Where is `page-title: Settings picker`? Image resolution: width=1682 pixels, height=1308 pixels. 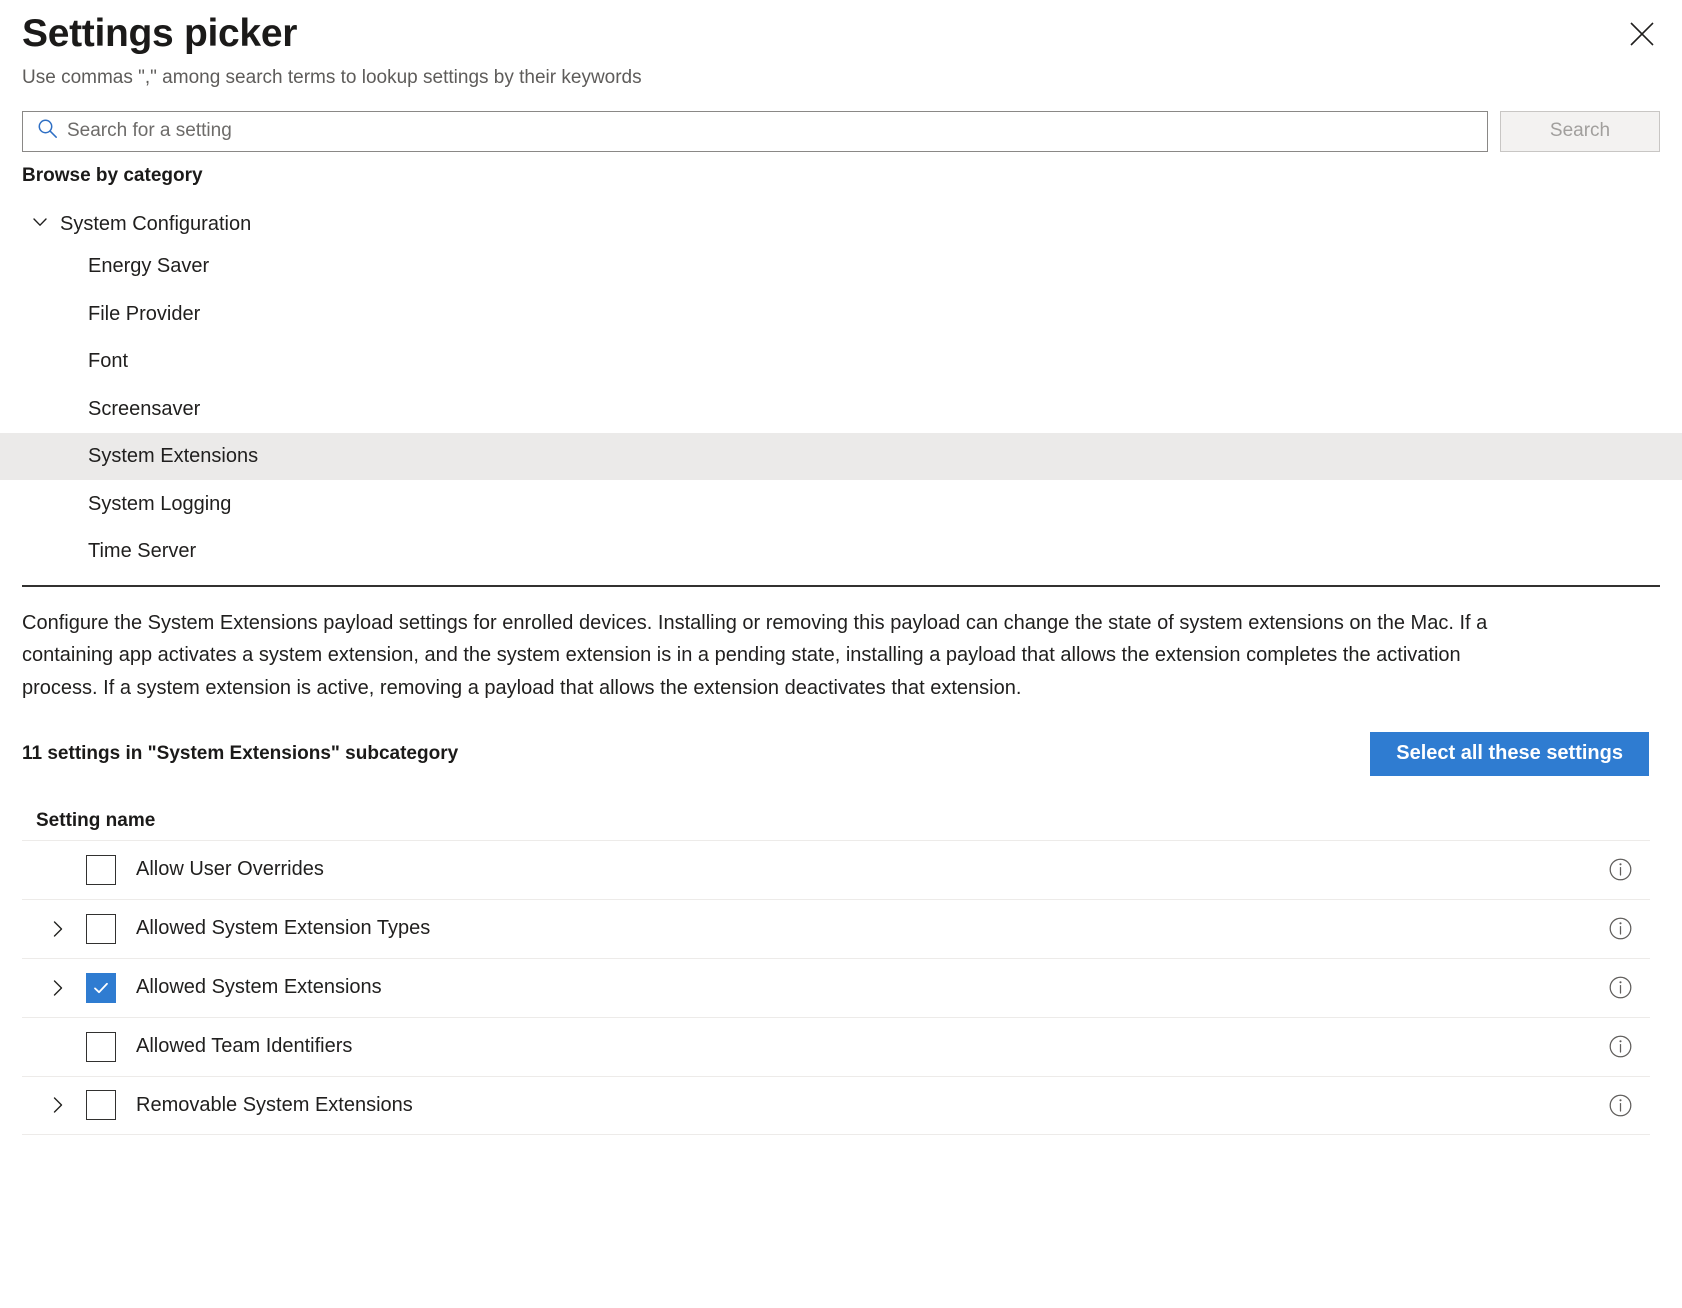 page-title: Settings picker is located at coordinates (160, 33).